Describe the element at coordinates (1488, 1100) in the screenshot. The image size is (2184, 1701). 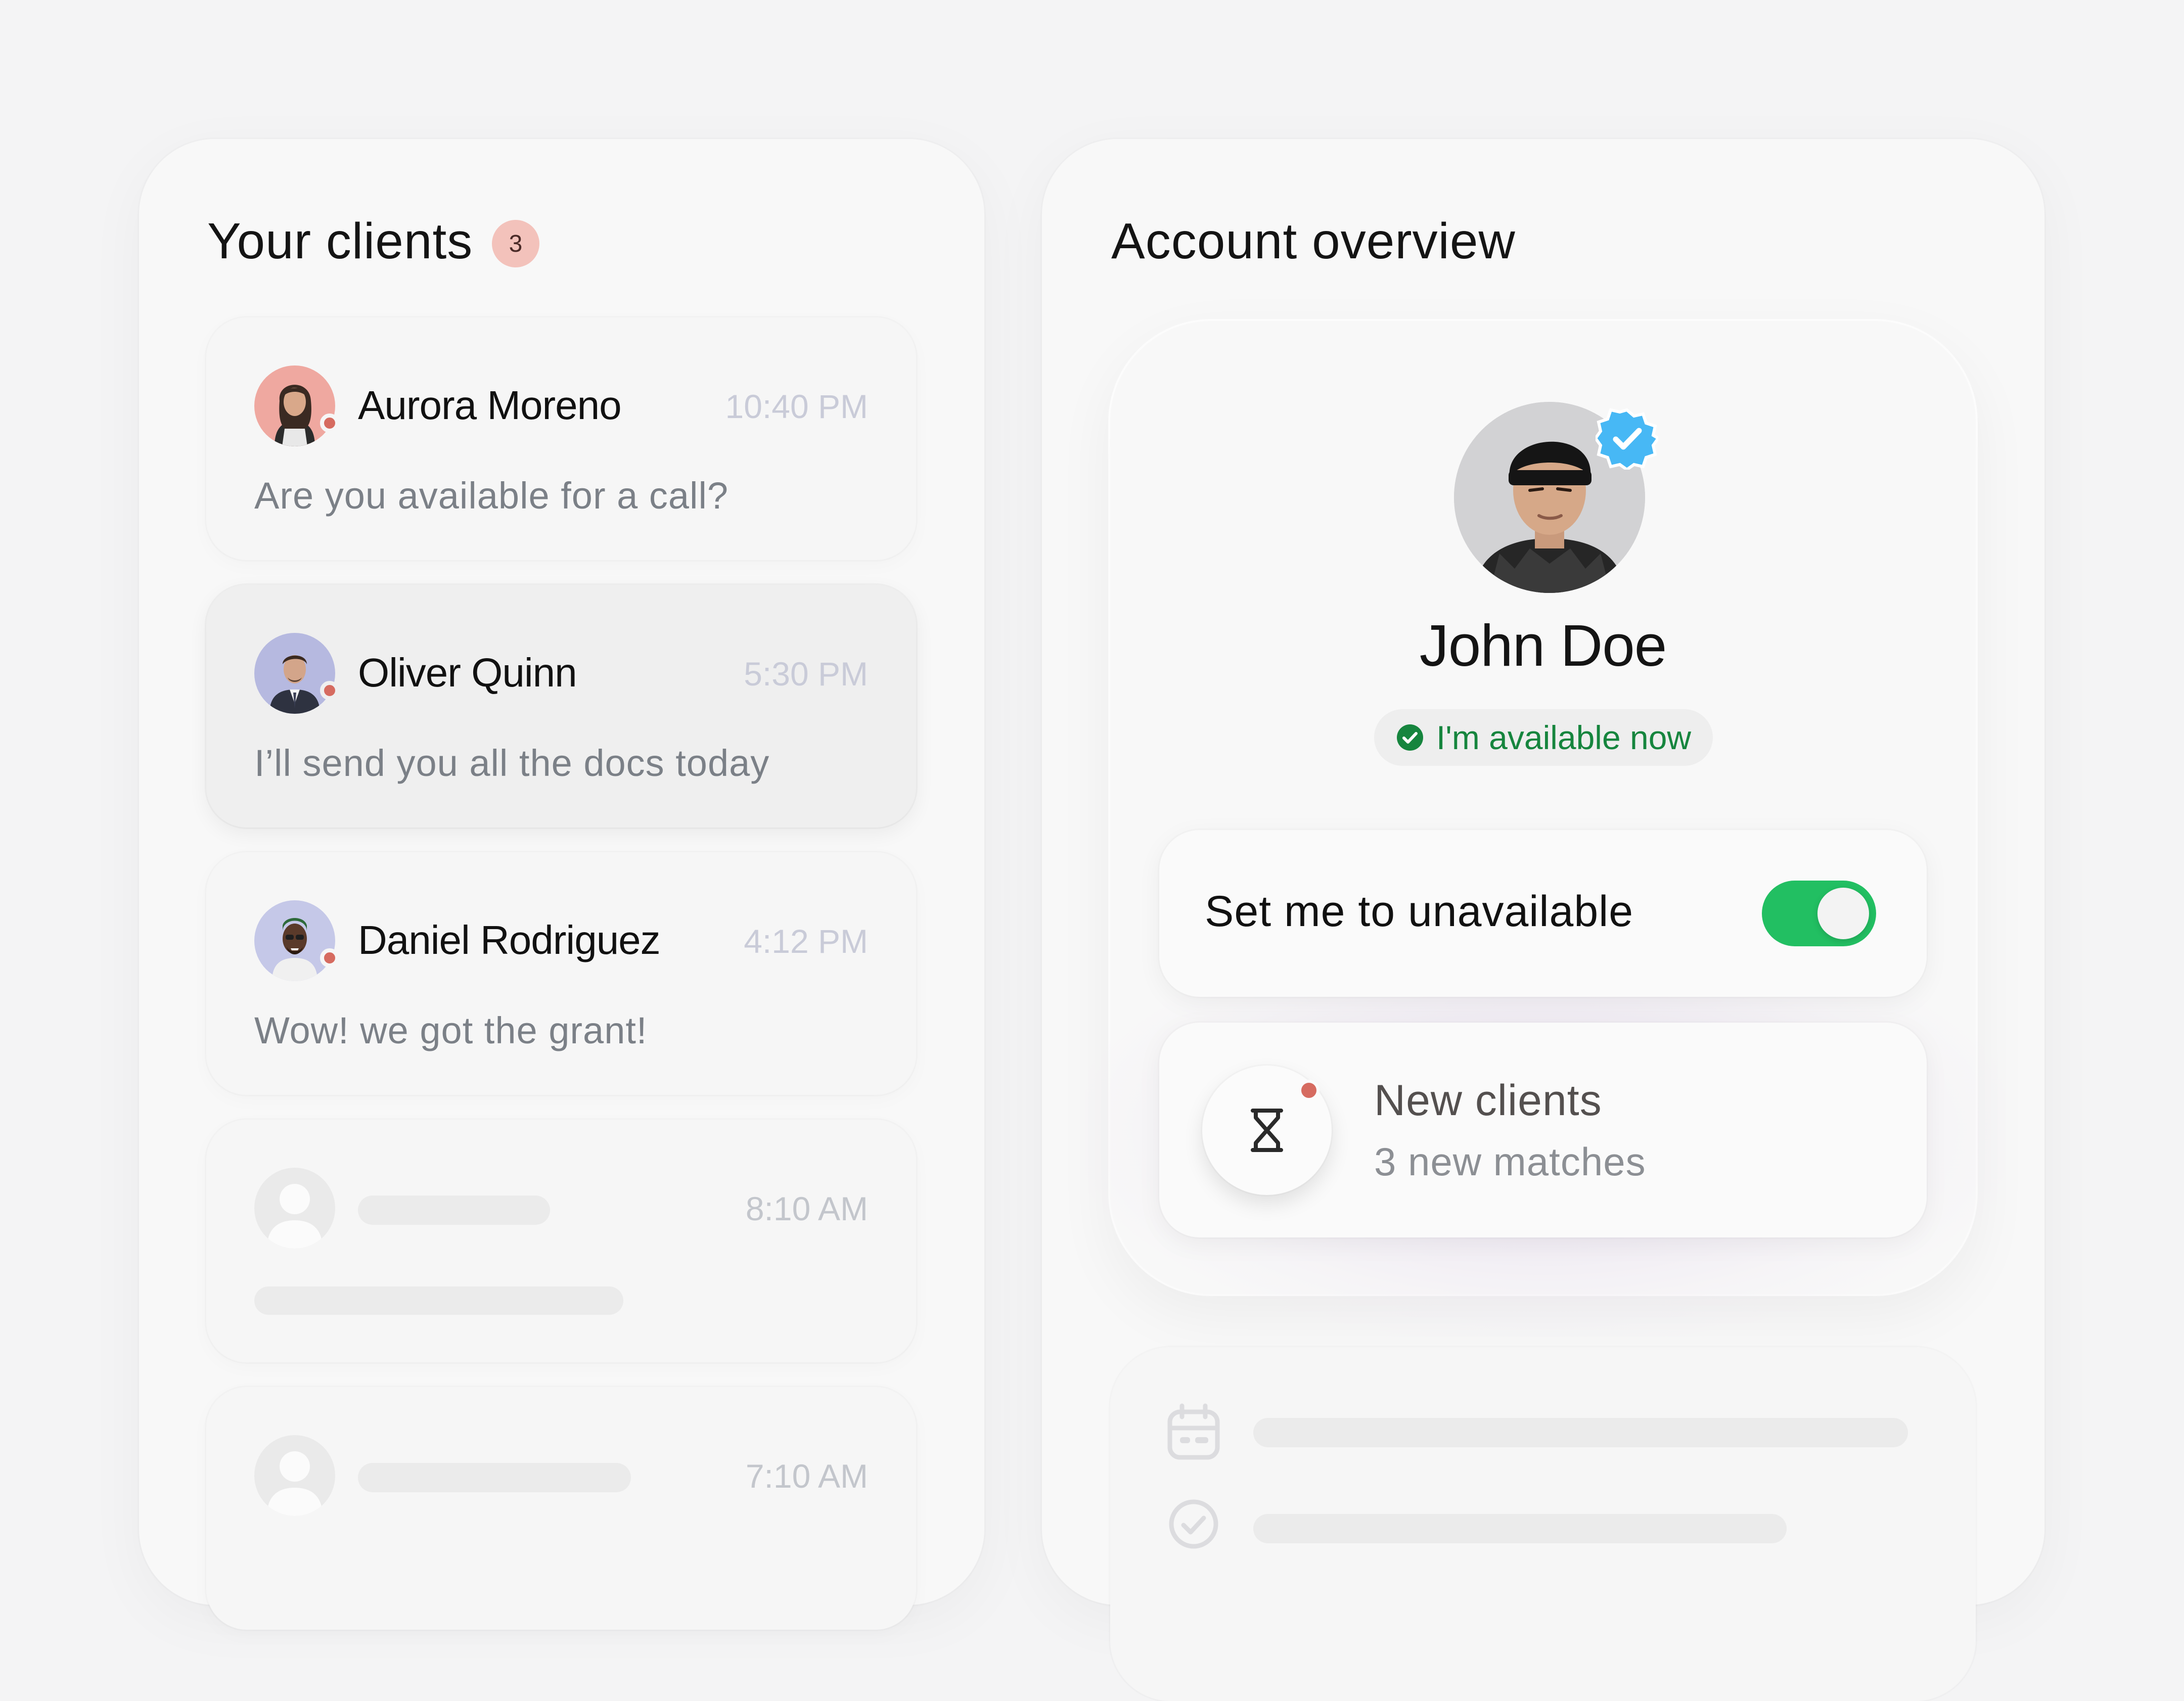
I see `new-clients-title: New clients` at that location.